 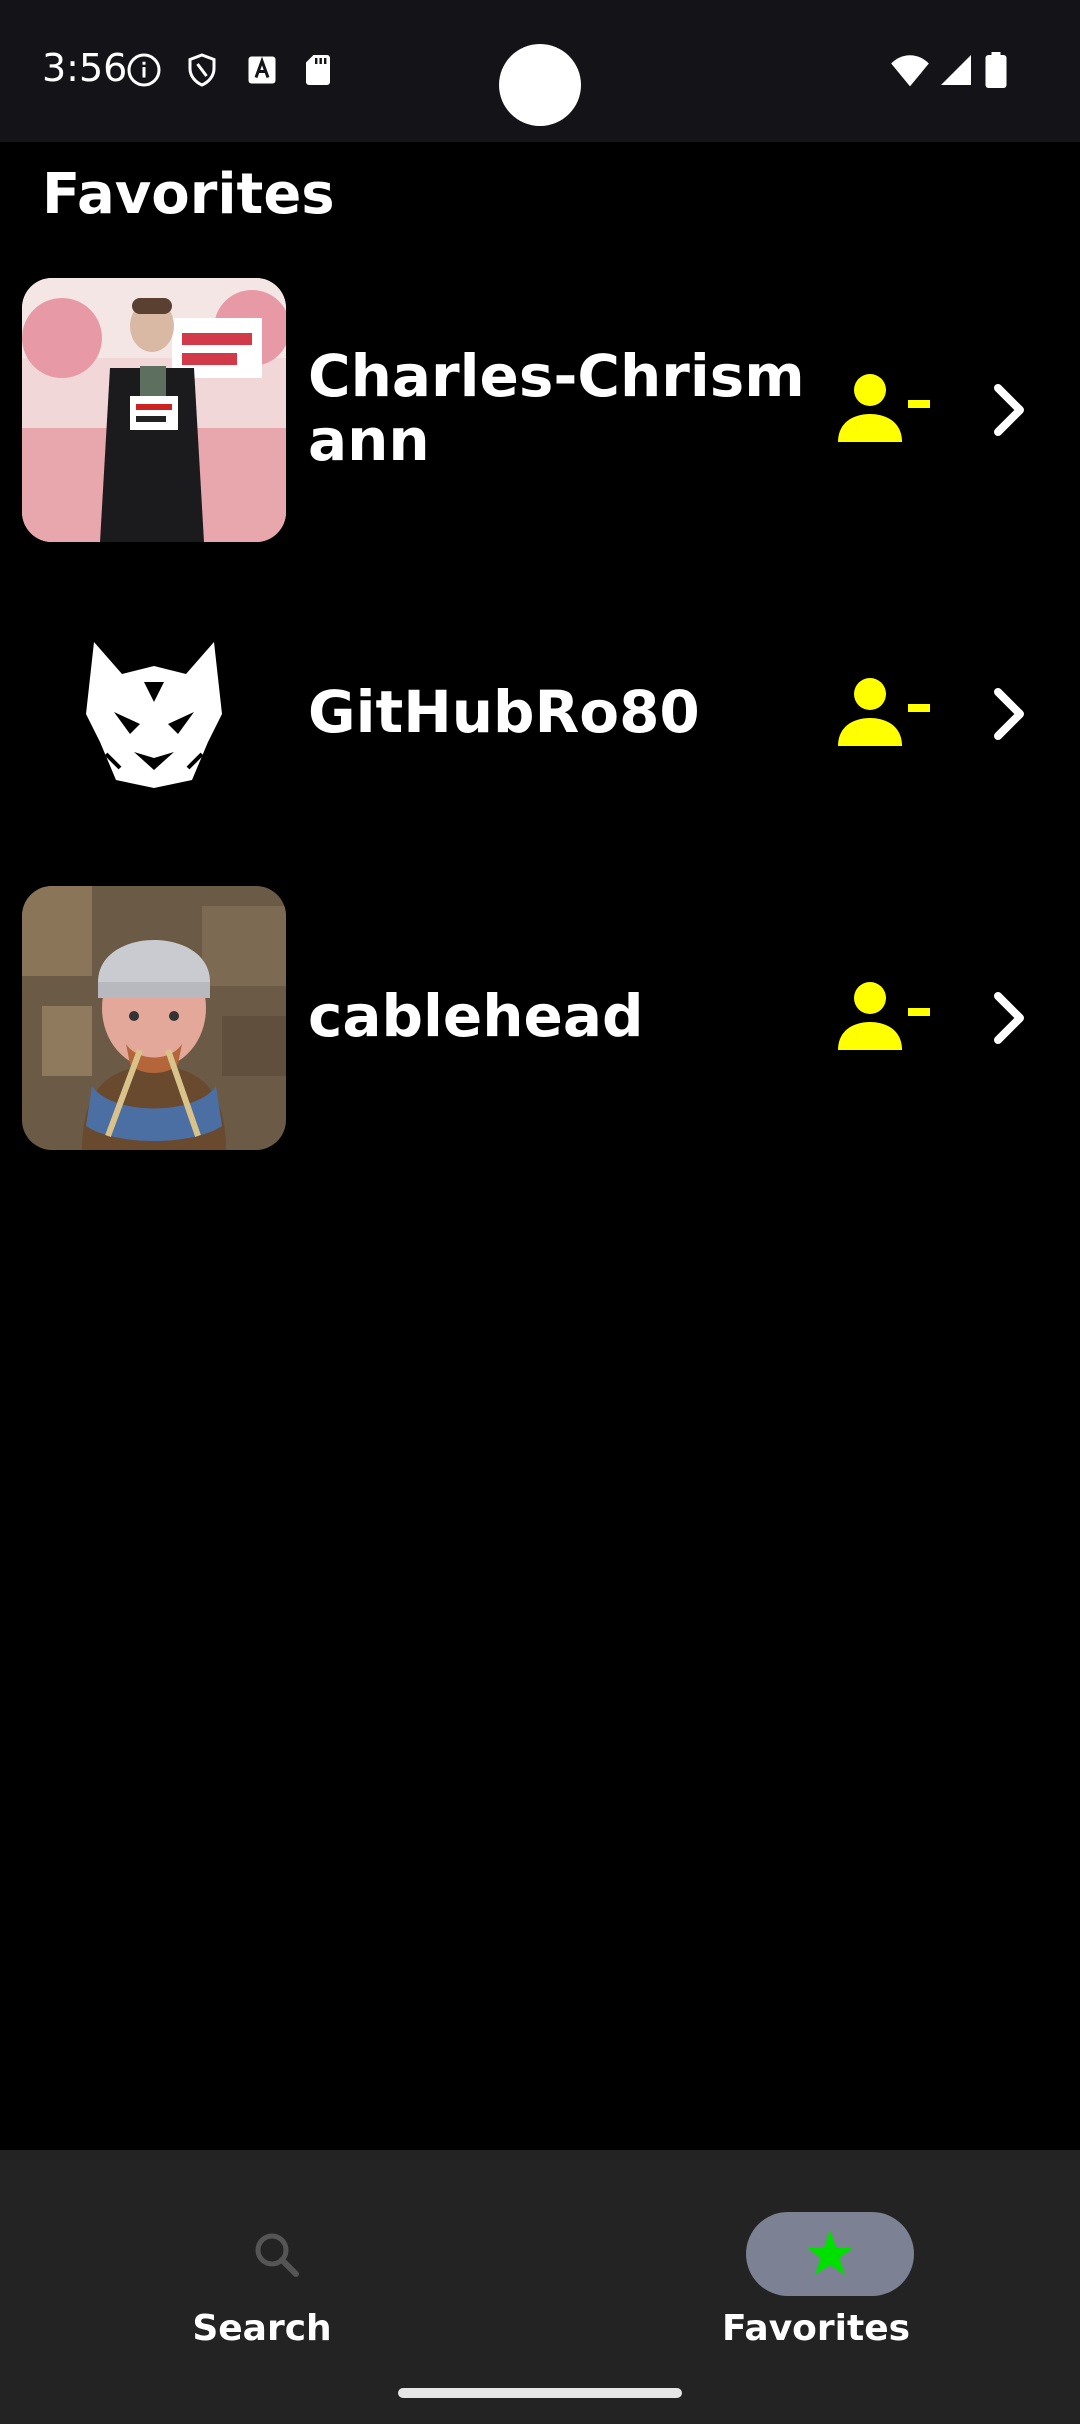 I want to click on star-icon, so click(x=830, y=2252).